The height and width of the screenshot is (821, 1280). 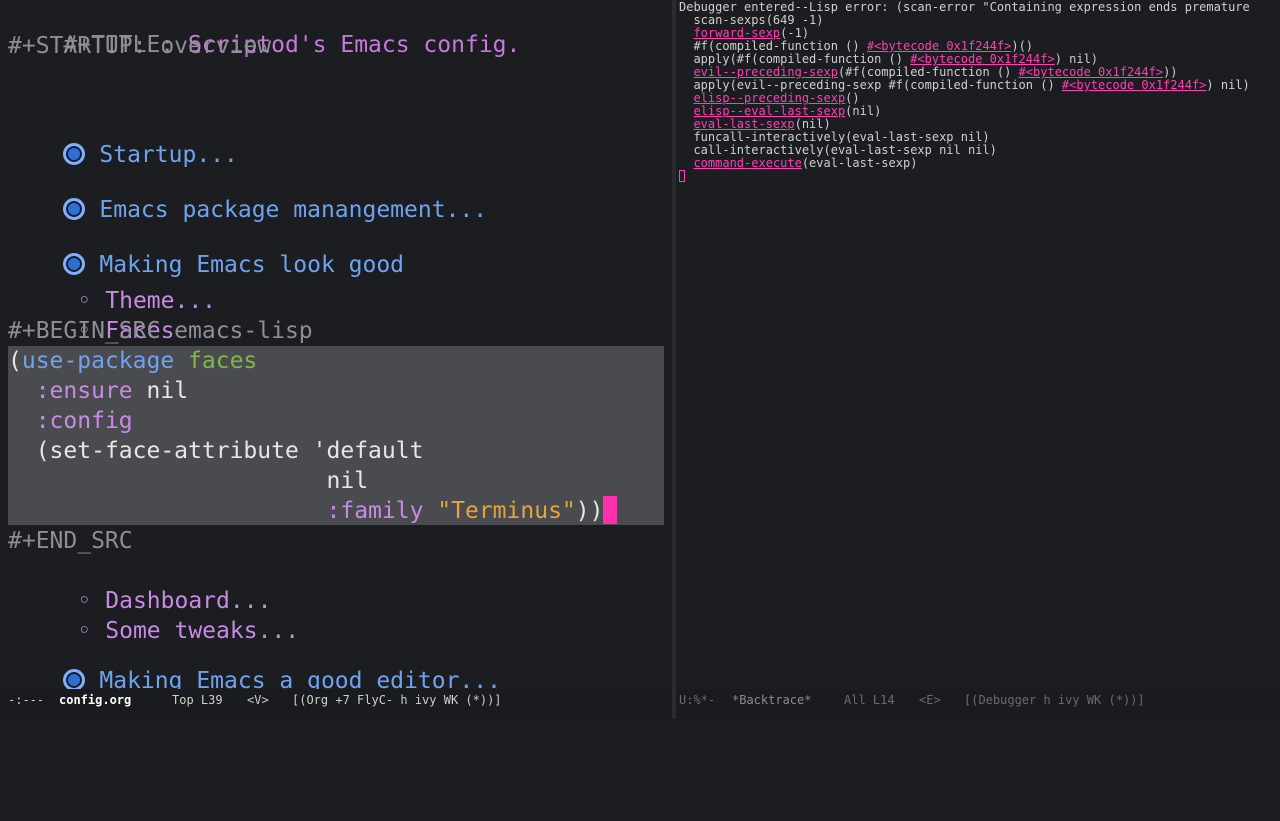 I want to click on frame-text: (eval-last-sexp), so click(x=859, y=163).